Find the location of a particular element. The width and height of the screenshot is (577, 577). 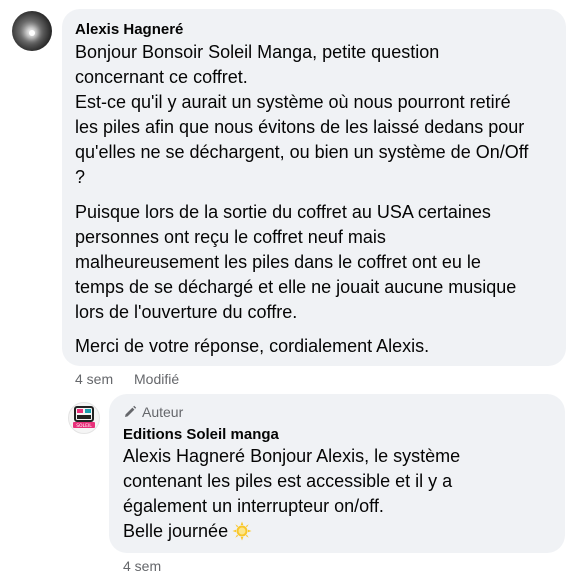

comment-author: Alexis Hagneré is located at coordinates (129, 30).